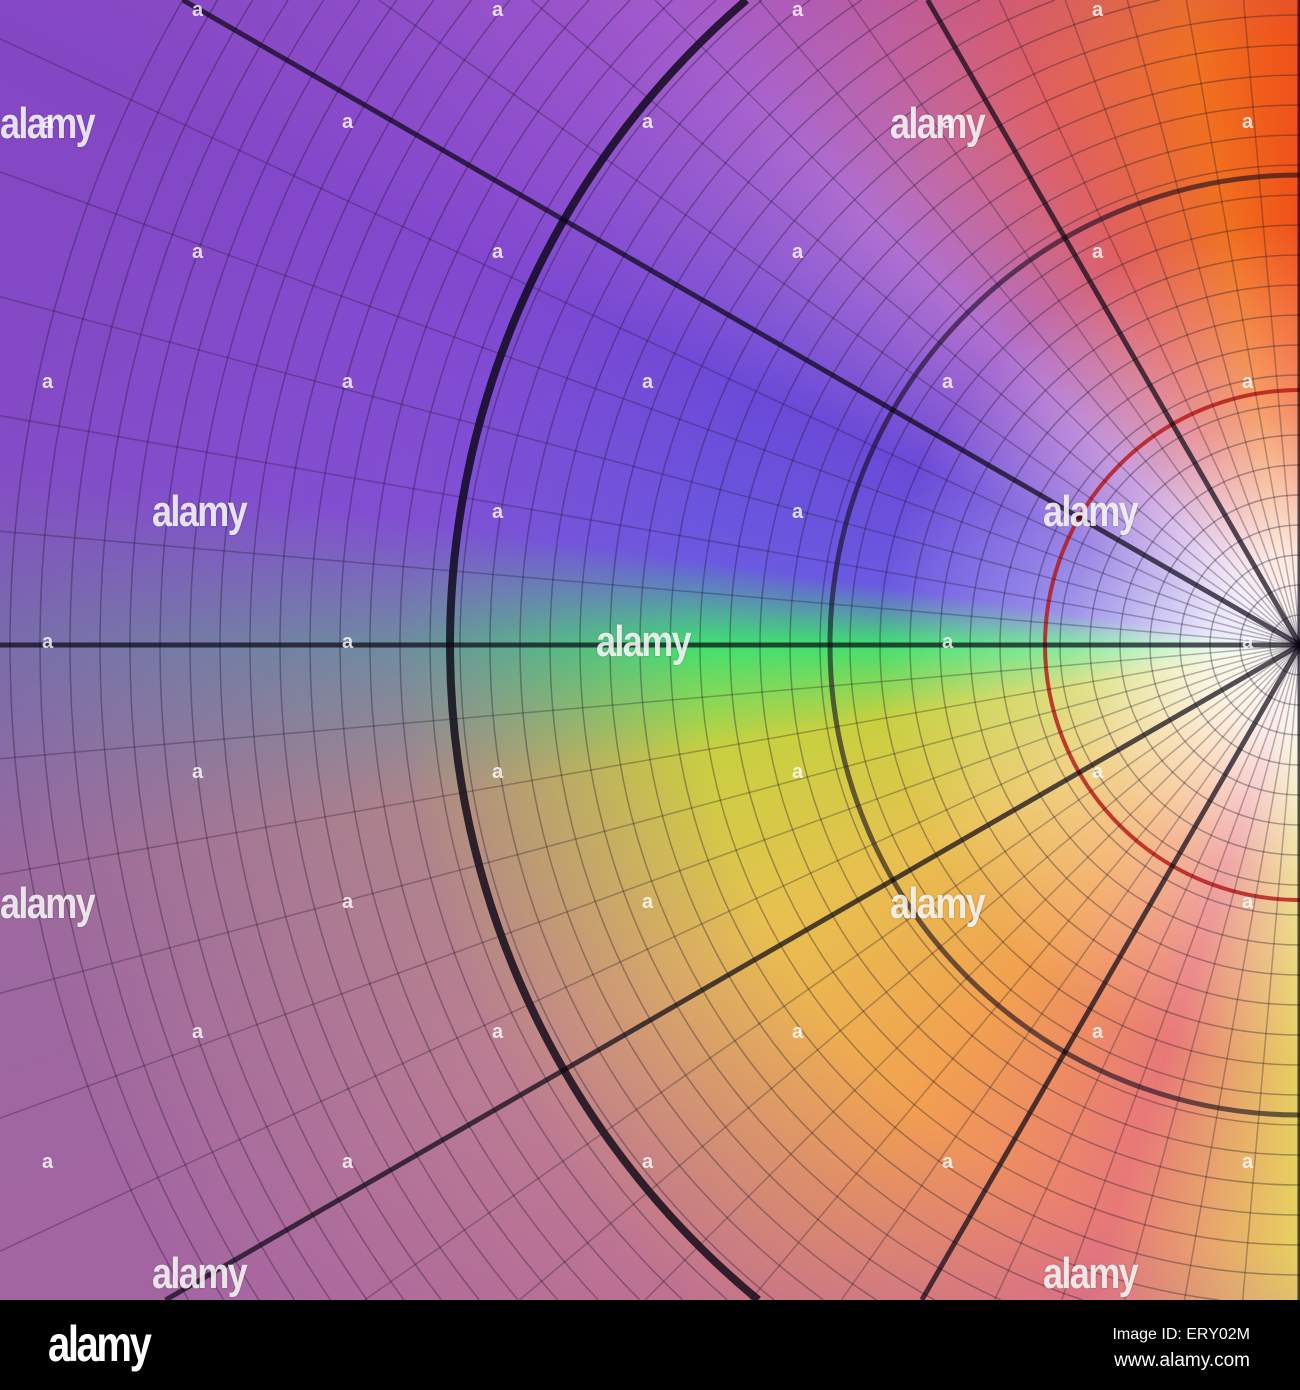 This screenshot has width=1300, height=1390. Describe the element at coordinates (1181, 1334) in the screenshot. I see `image-id: Image ID: ERY02M` at that location.